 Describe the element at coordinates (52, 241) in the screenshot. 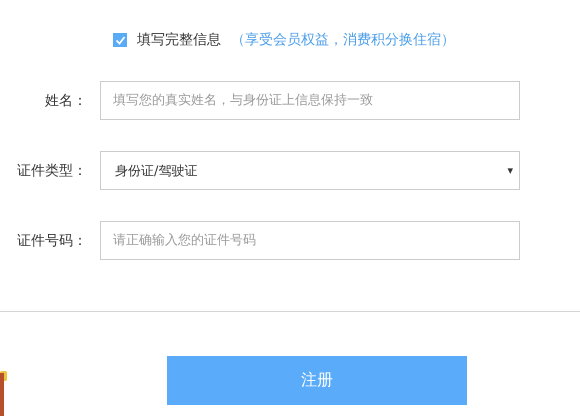

I see `field-label: 证件号码：` at that location.